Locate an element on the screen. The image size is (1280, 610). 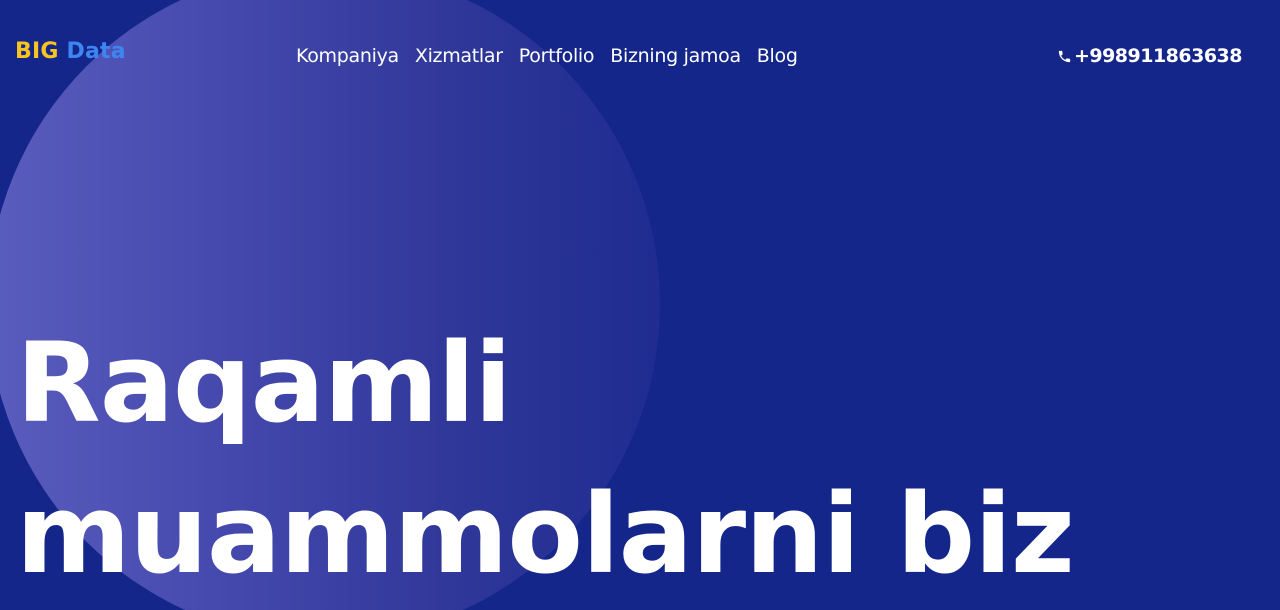
nav-item-kompaniya: Kompaniya is located at coordinates (347, 56).